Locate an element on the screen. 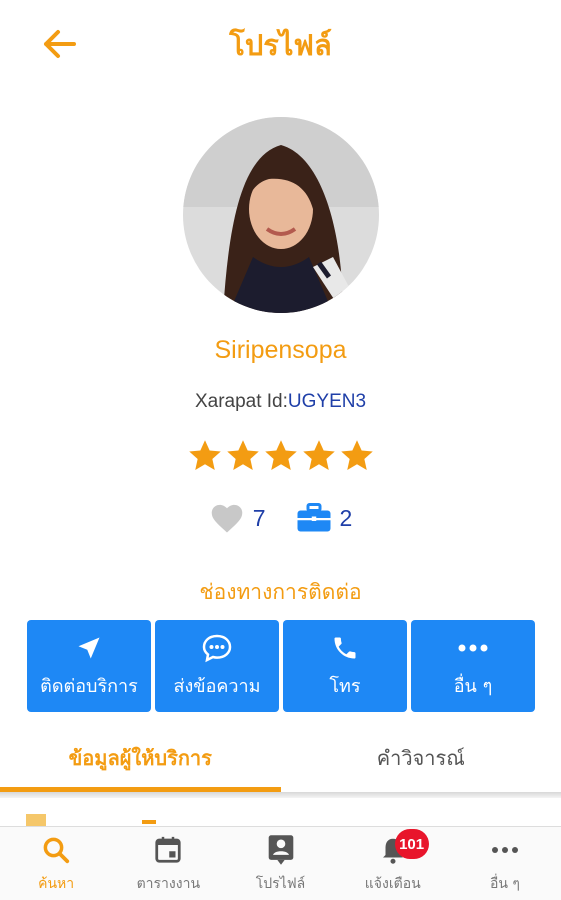  contact-service-label: ติดต่อบริการ is located at coordinates (89, 686).